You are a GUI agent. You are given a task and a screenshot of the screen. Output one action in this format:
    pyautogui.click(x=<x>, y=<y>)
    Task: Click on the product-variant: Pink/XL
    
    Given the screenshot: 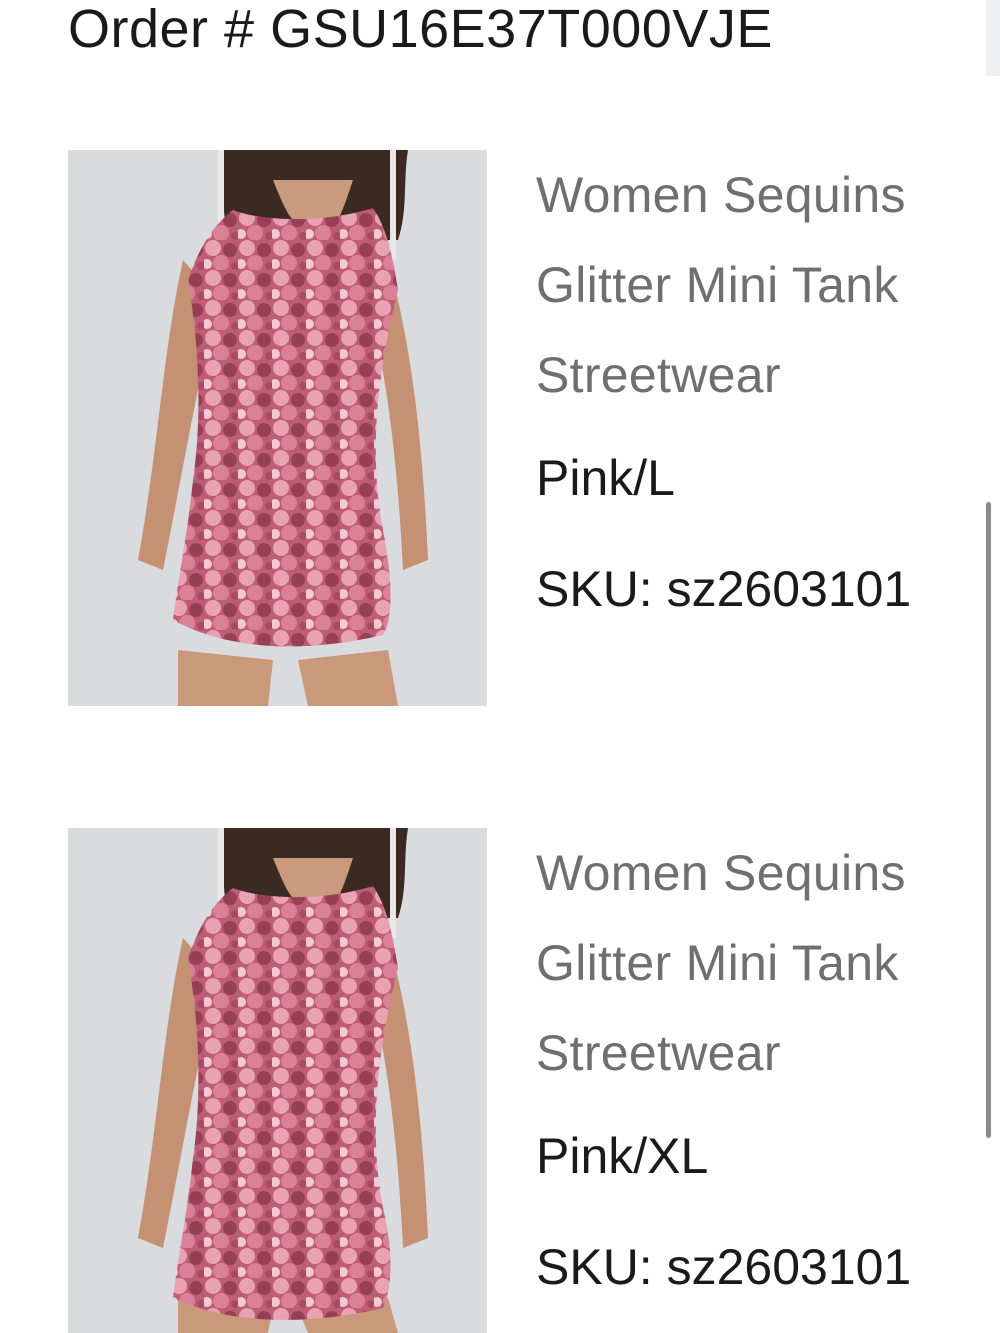 What is the action you would take?
    pyautogui.click(x=622, y=1156)
    